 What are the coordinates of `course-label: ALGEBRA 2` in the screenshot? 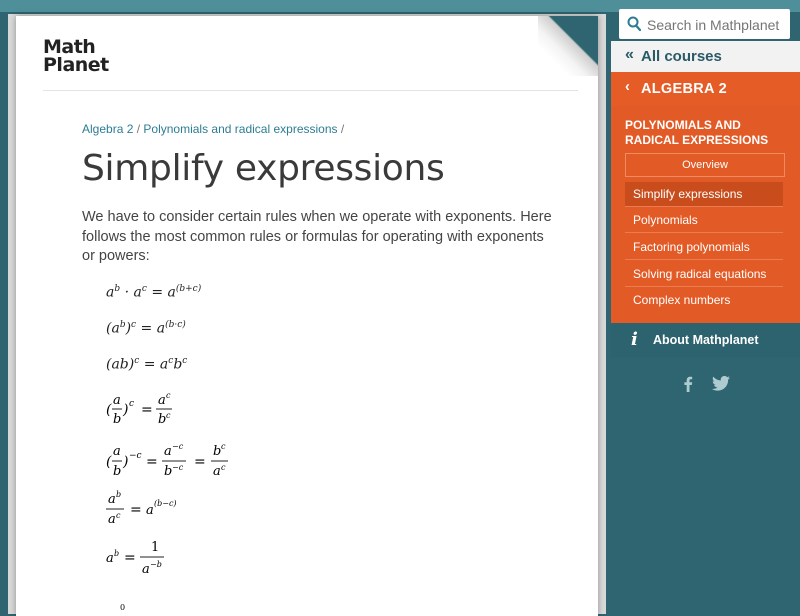 It's located at (684, 89).